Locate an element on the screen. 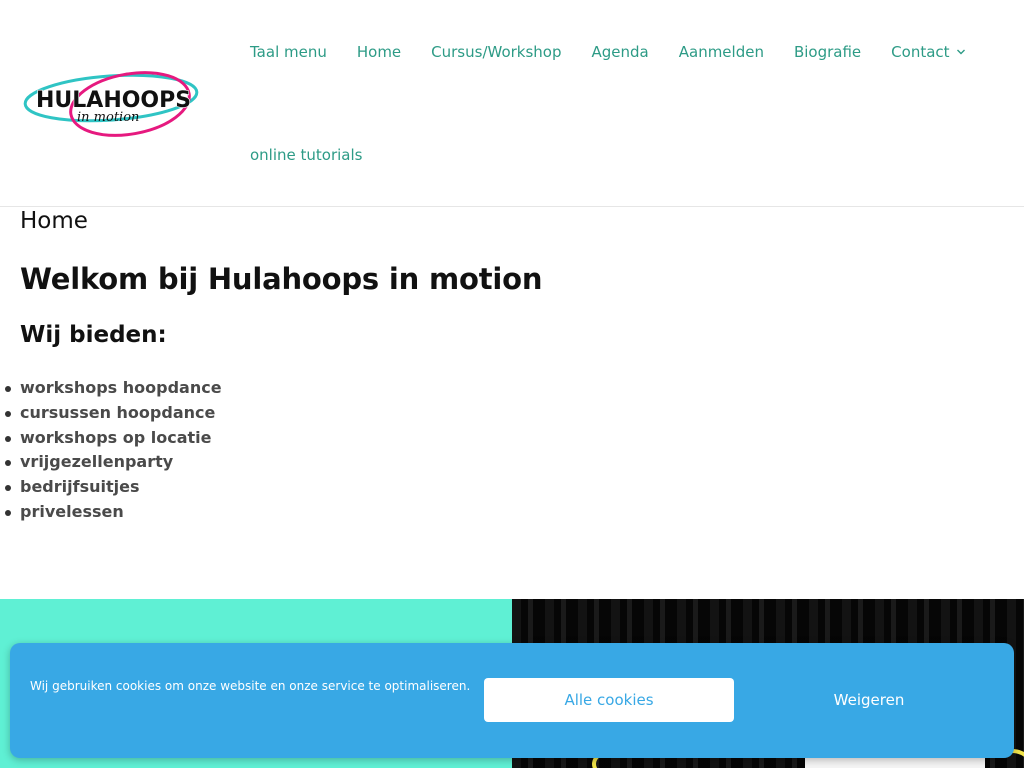 This screenshot has width=1024, height=768. deny-cookies-button: Weigeren is located at coordinates (869, 700).